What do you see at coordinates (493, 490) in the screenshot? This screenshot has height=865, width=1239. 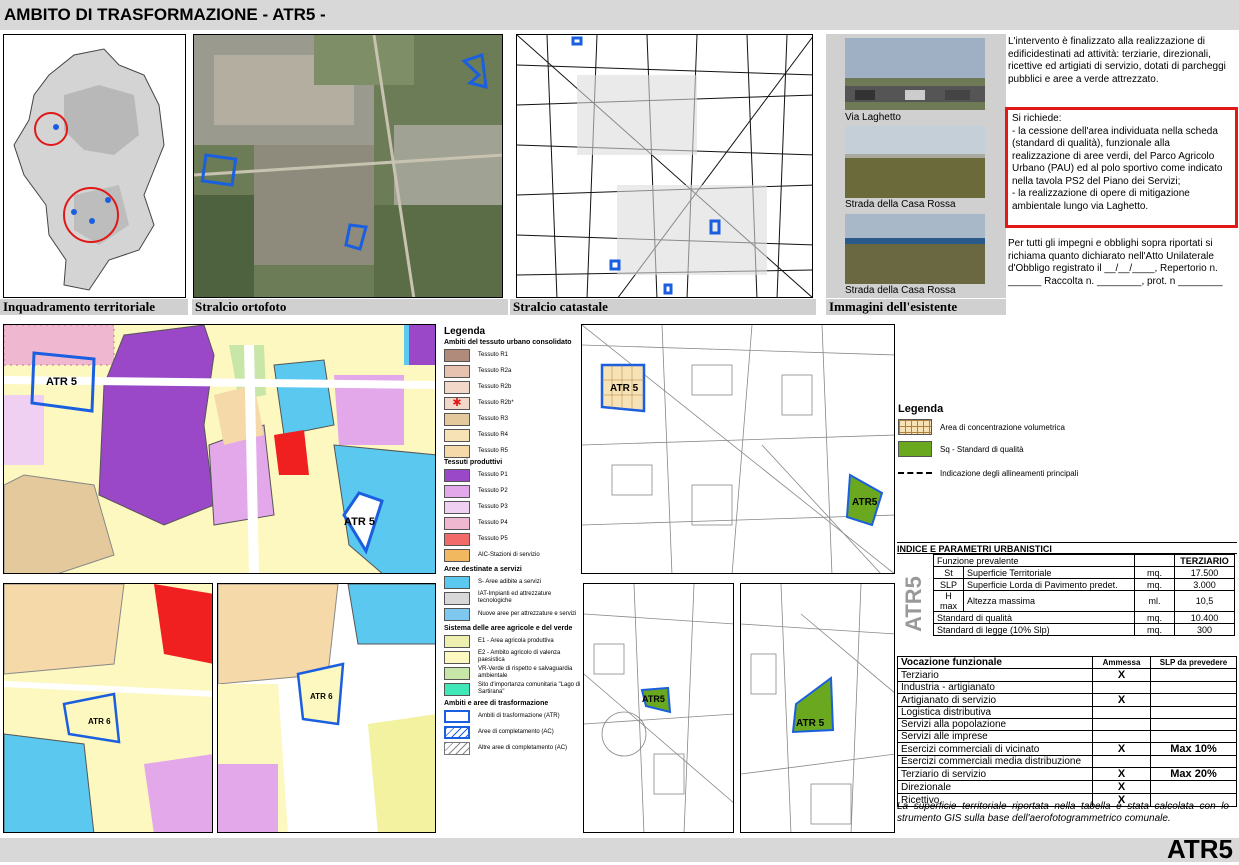 I see `legend-label: Tessuto P2` at bounding box center [493, 490].